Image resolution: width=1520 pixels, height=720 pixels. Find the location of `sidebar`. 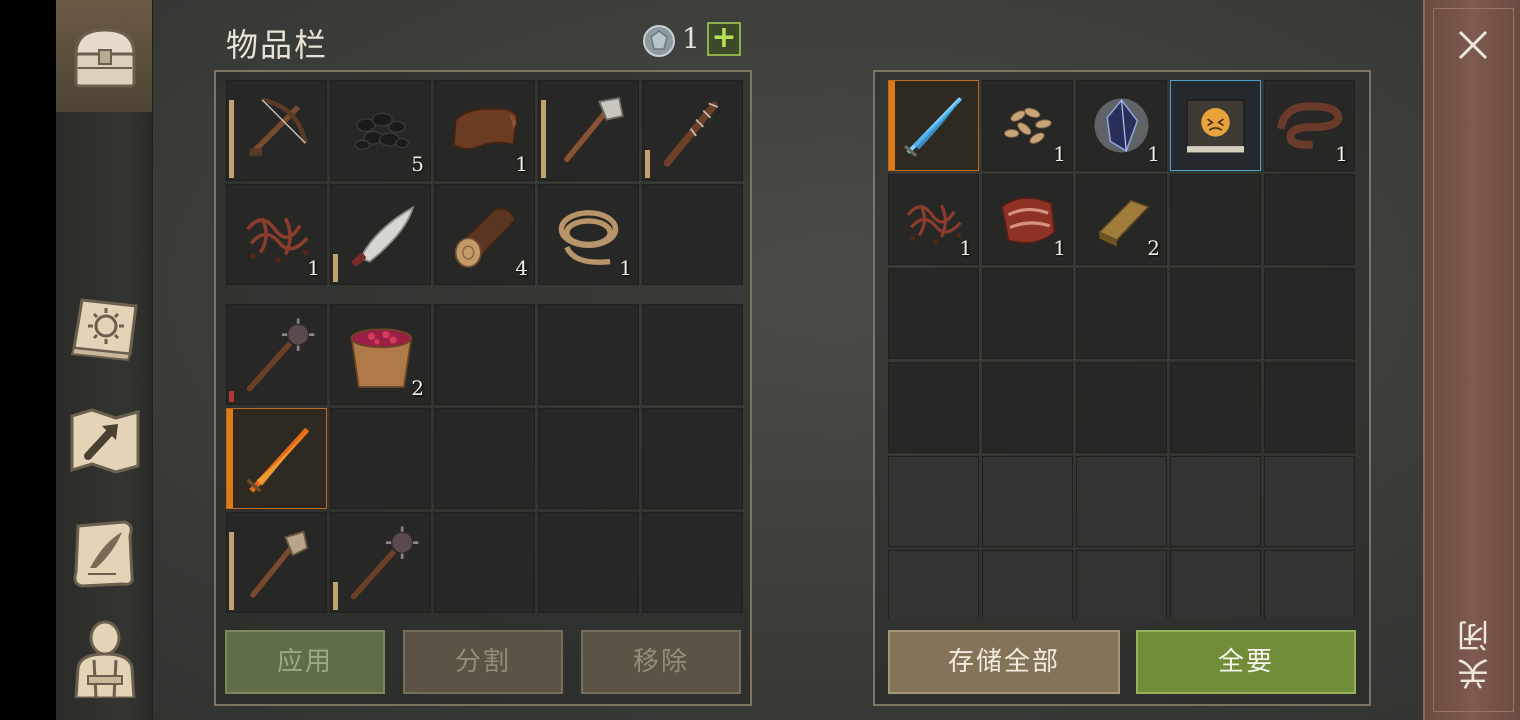

sidebar is located at coordinates (104, 360).